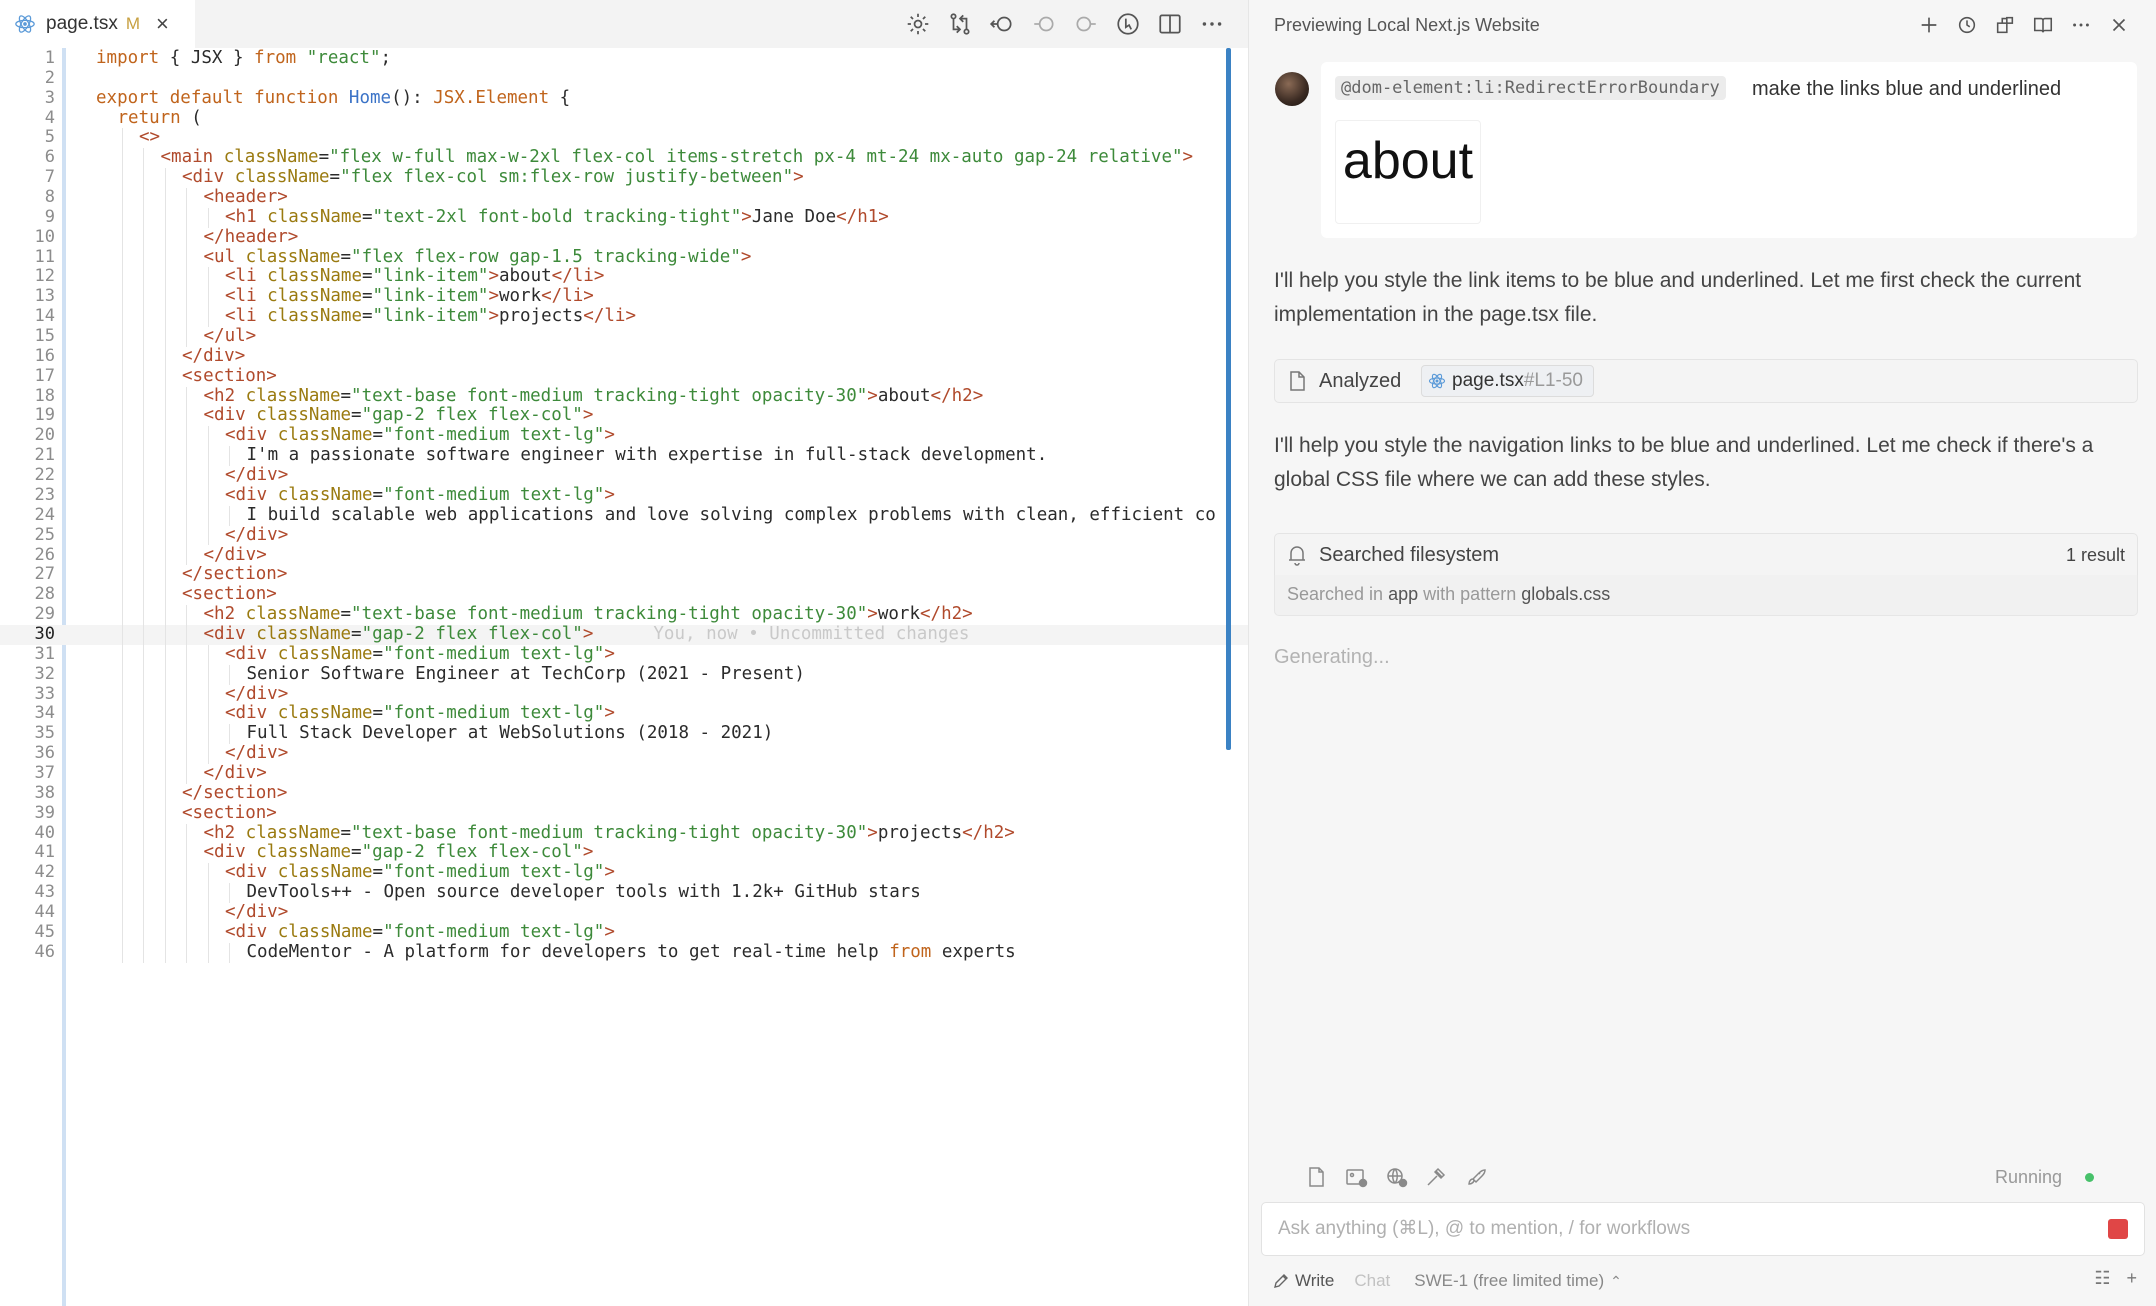 The image size is (2156, 1306). I want to click on code-line: 39 <section>, so click(624, 813).